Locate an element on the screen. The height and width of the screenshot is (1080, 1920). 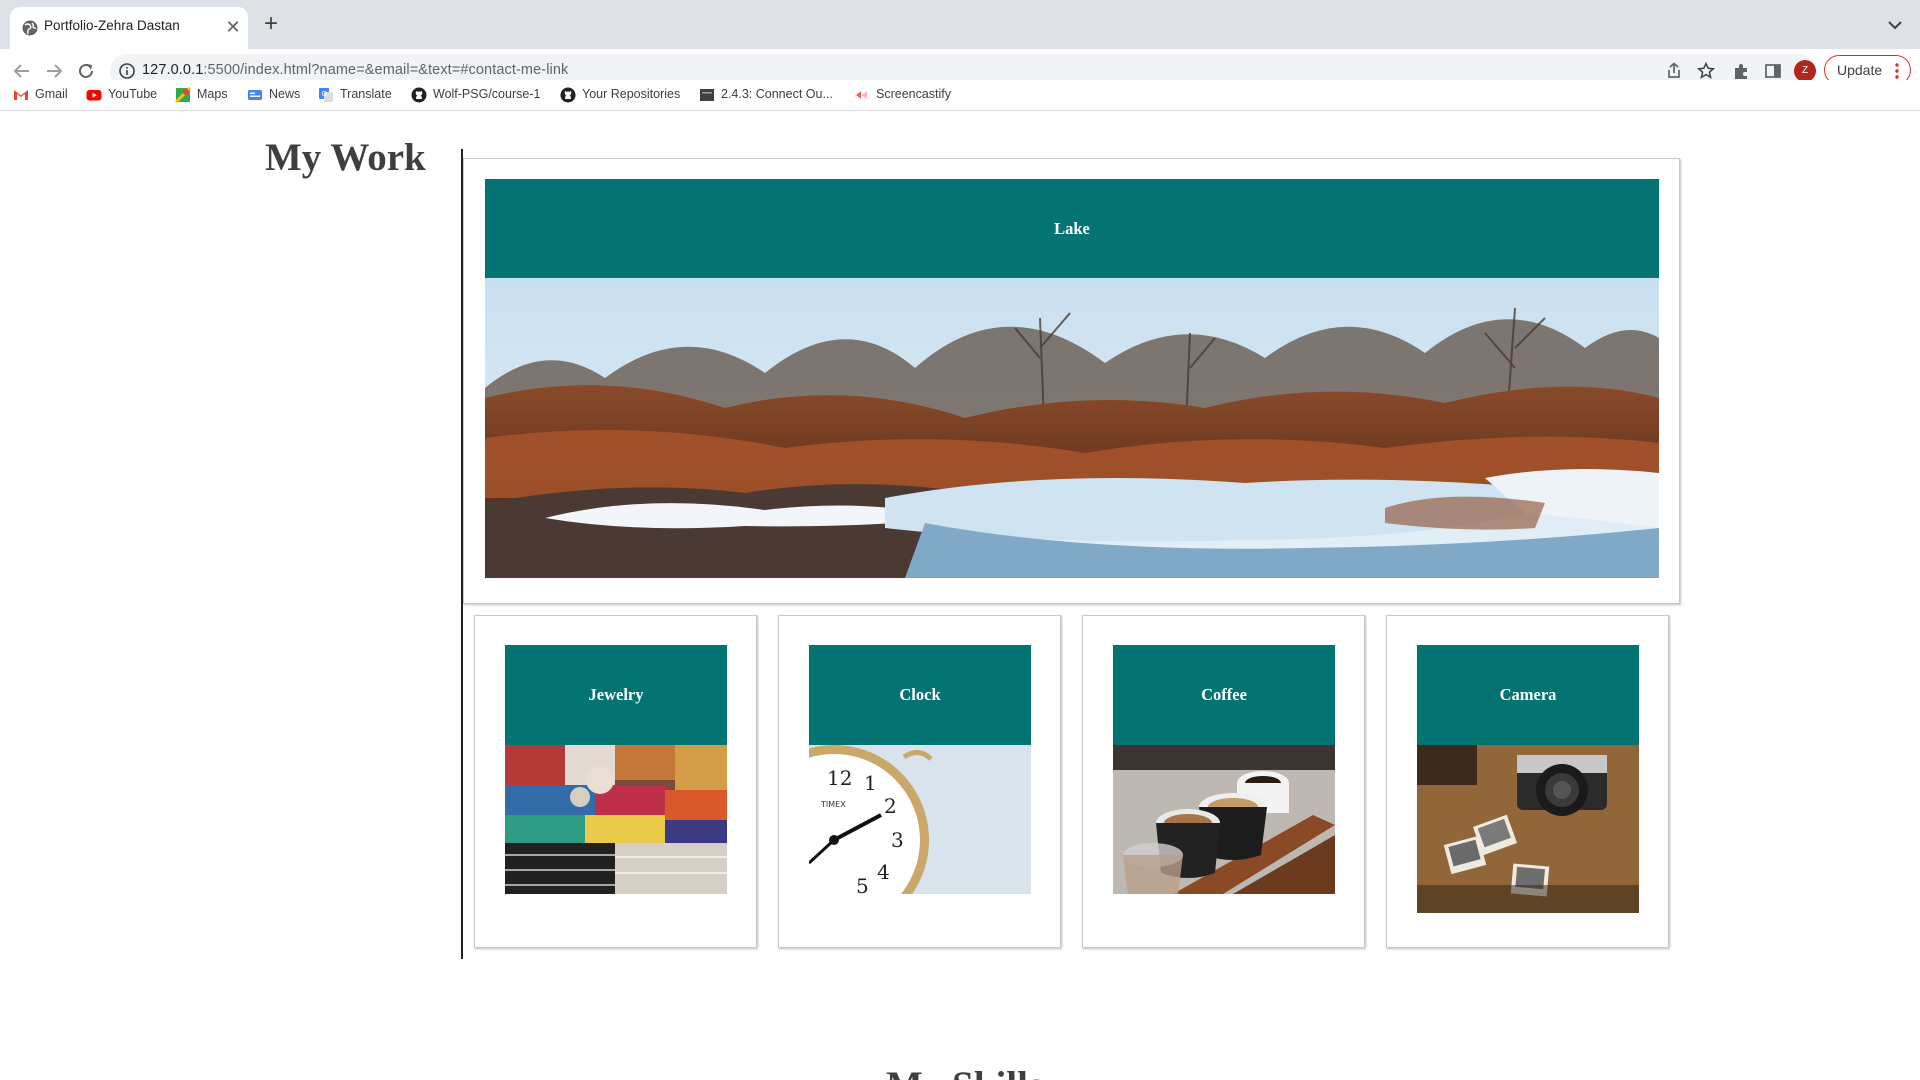
clock-image: 12 1 2 3 4 5 TIMEX is located at coordinates (920, 819).